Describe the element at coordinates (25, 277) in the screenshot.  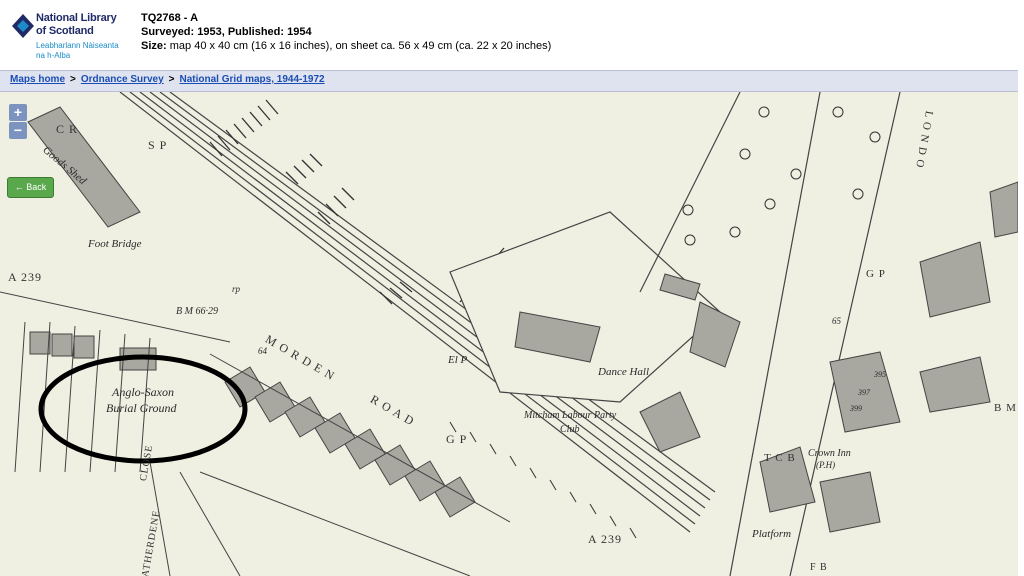
I see `label-a239-left: A 239` at that location.